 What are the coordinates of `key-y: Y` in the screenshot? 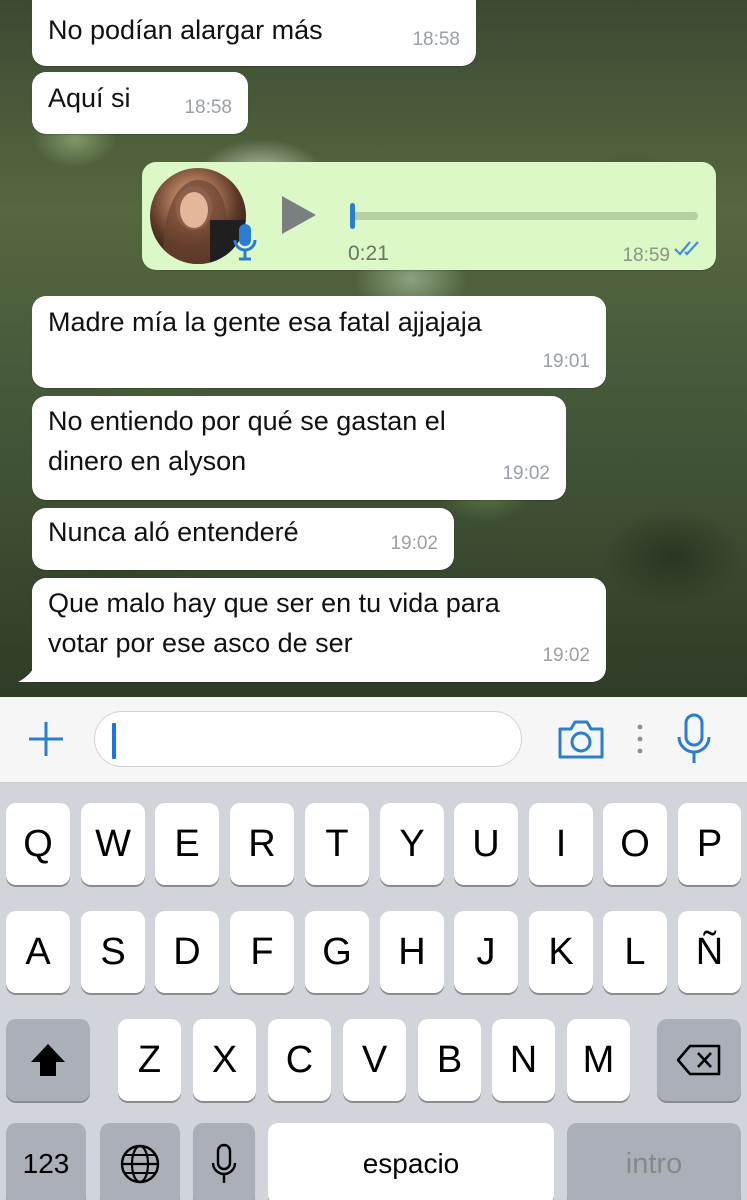 It's located at (412, 844).